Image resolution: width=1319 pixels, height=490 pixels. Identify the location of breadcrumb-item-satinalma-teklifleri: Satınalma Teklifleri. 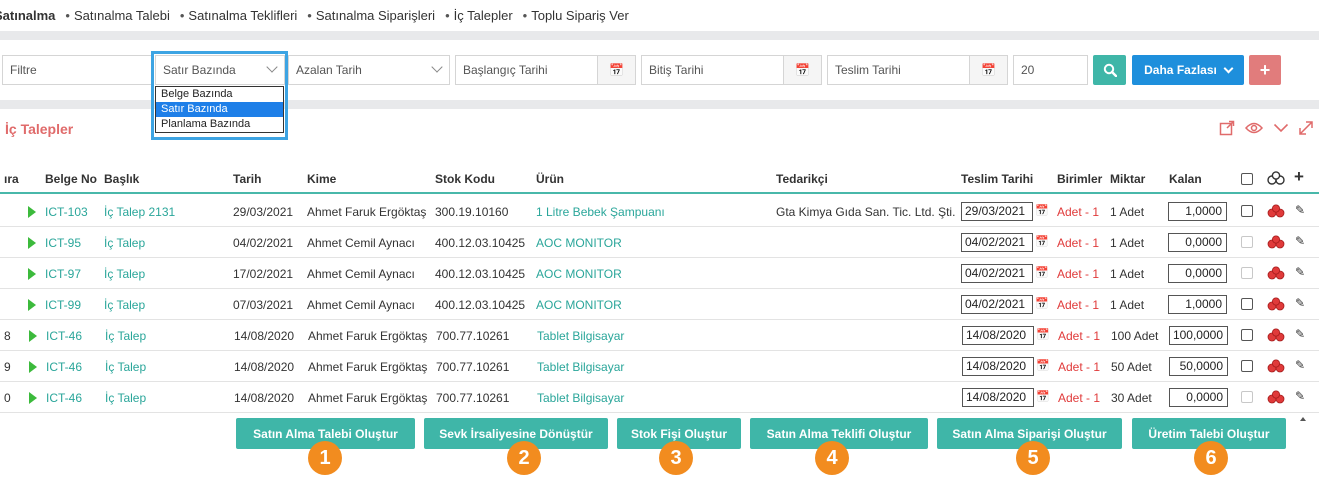
(242, 15).